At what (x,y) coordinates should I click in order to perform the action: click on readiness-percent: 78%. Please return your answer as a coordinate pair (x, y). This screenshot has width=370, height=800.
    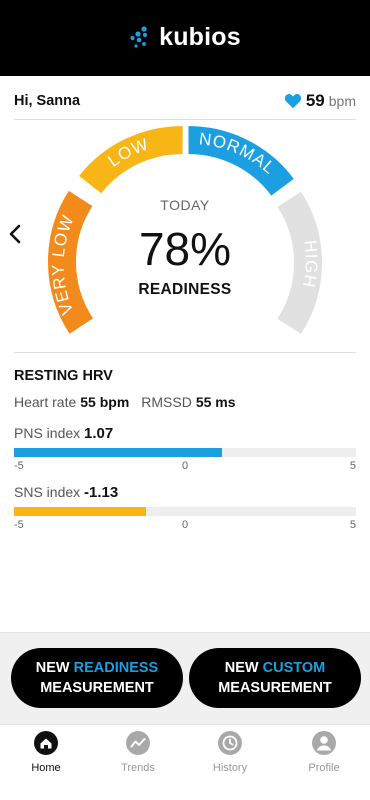
    Looking at the image, I should click on (185, 249).